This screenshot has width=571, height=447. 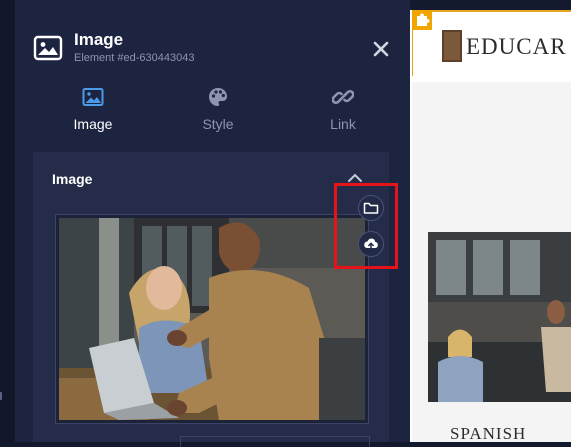 I want to click on site-logo-text: EDUCAR, so click(x=516, y=46).